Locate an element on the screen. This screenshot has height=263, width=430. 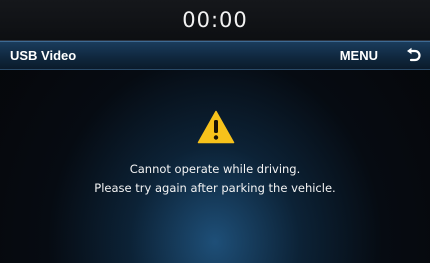
clock: 00:00 is located at coordinates (215, 20).